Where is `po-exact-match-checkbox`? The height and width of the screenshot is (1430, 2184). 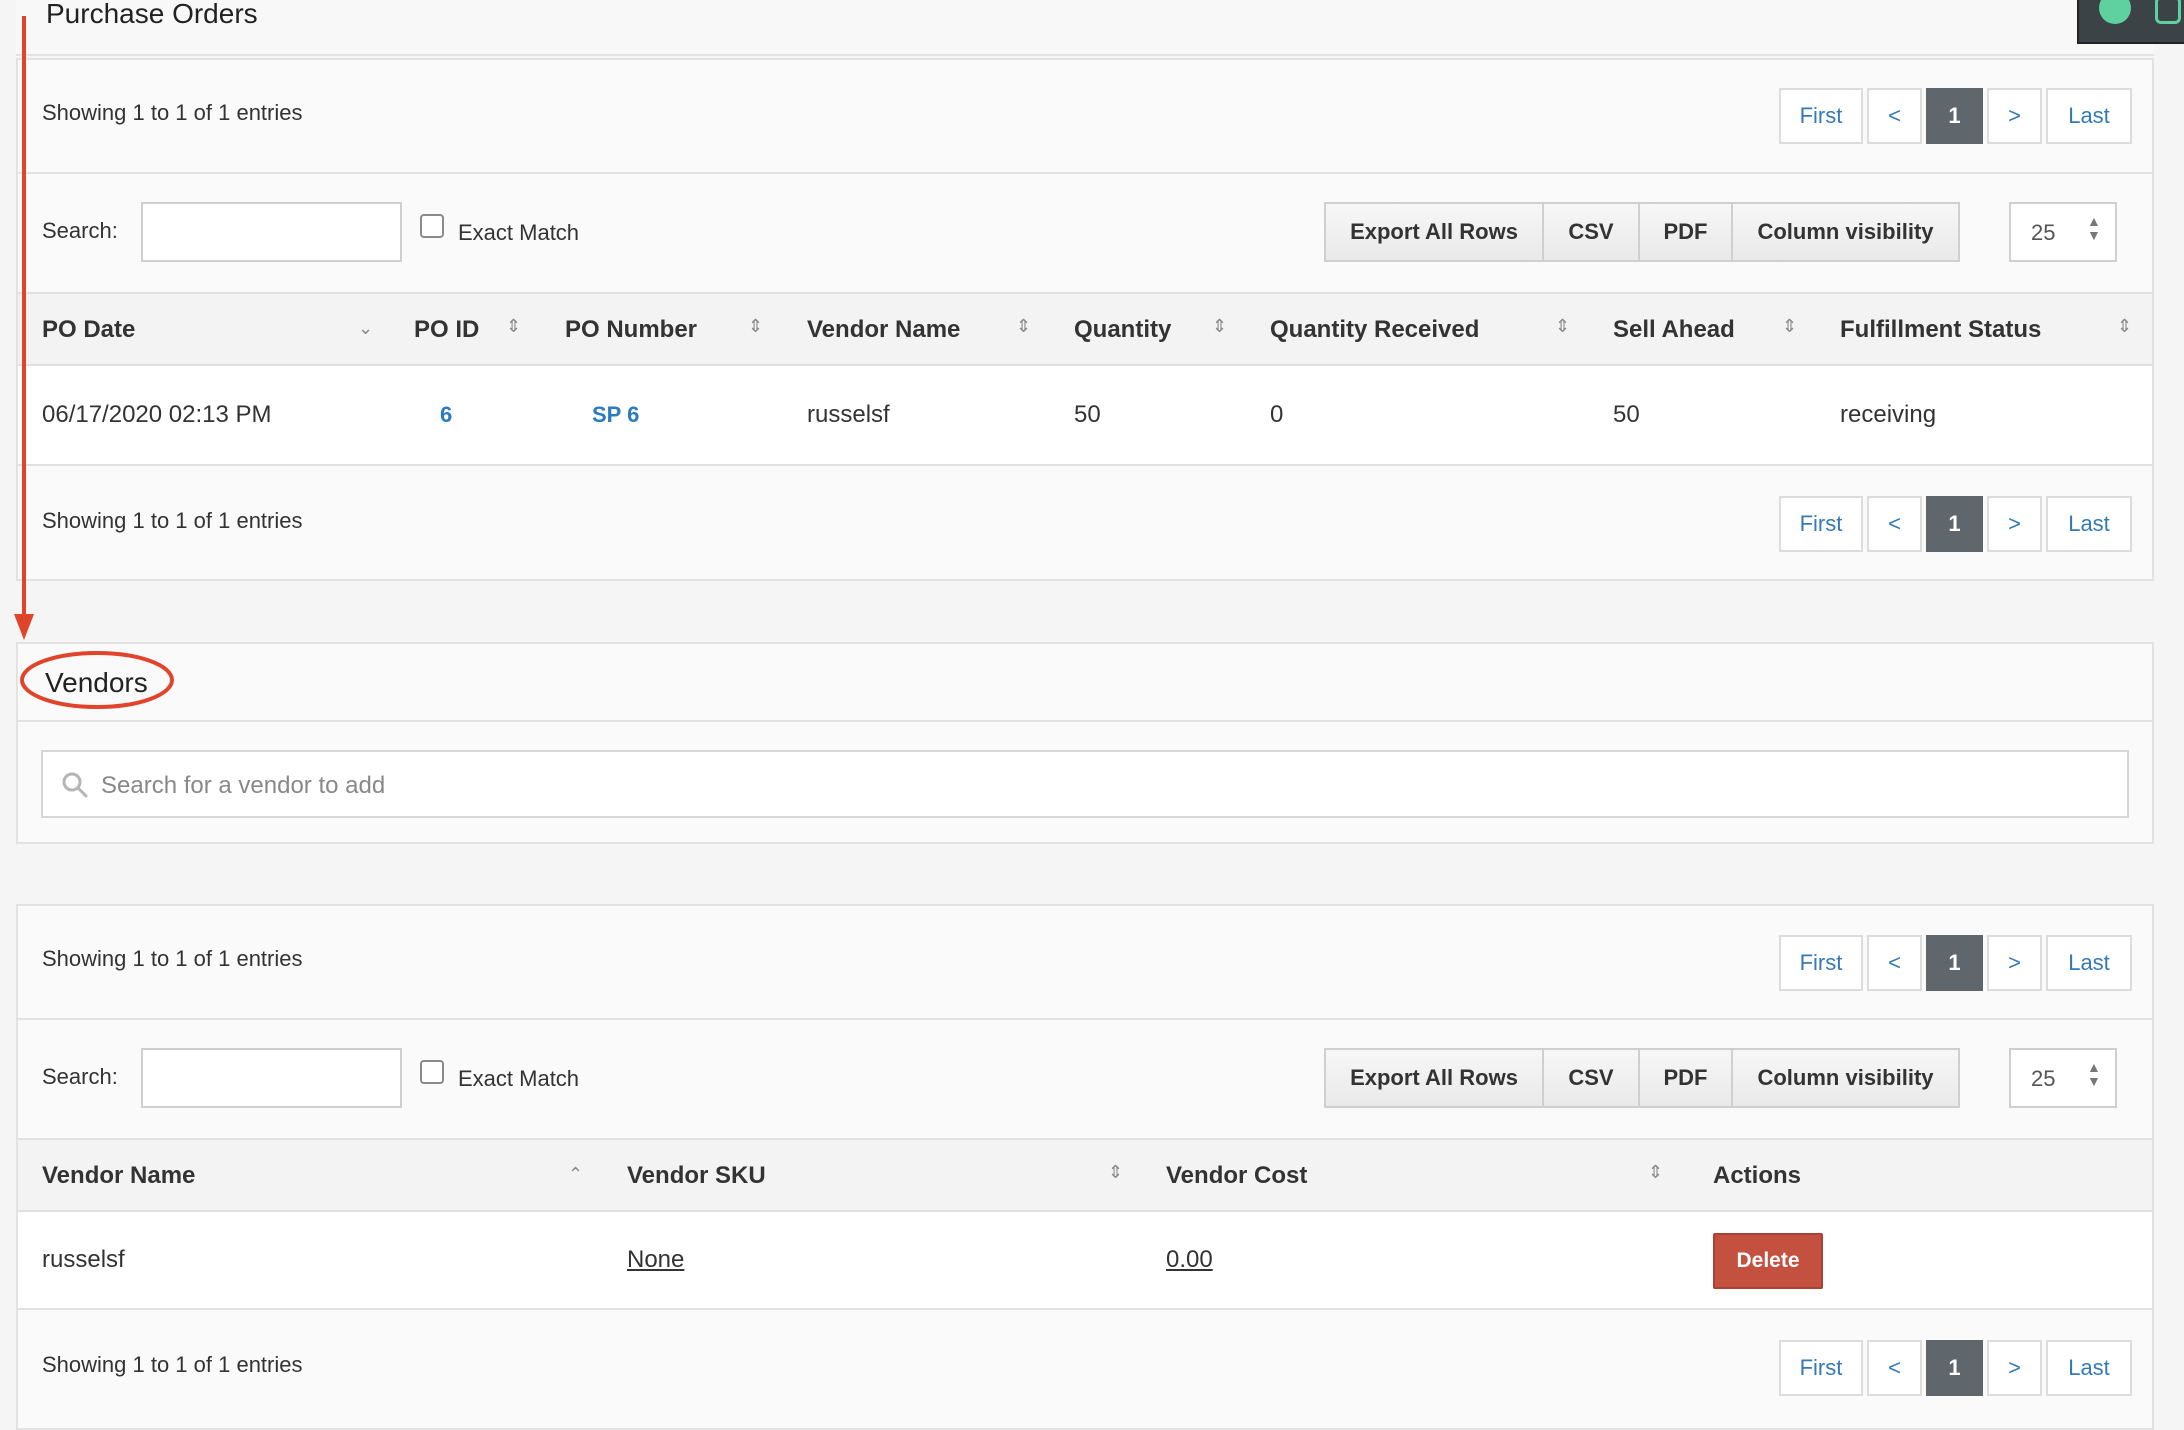
po-exact-match-checkbox is located at coordinates (432, 226).